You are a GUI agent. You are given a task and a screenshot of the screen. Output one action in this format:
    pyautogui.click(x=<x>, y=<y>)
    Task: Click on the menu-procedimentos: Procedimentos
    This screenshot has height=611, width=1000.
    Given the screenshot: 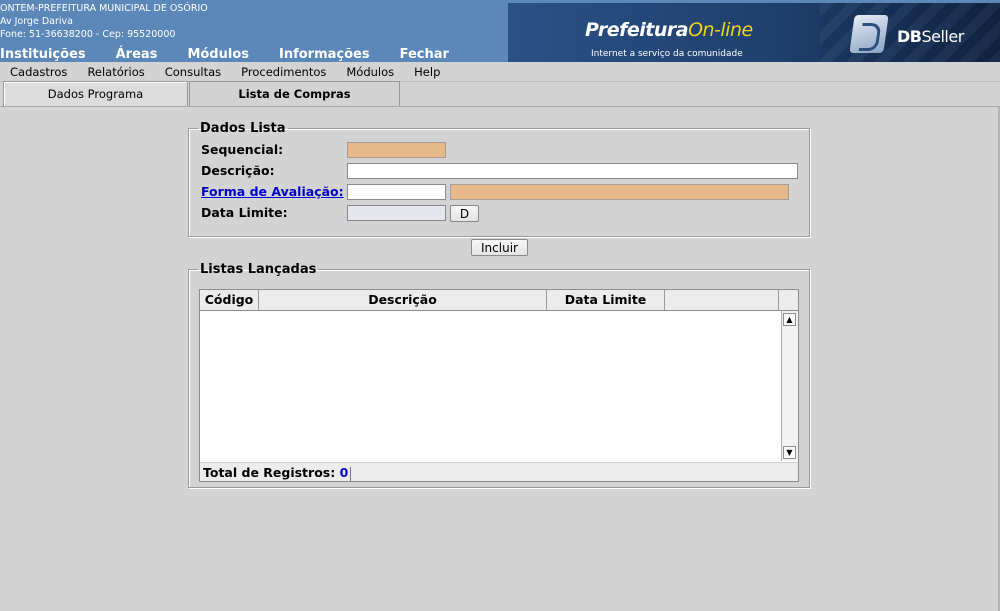 What is the action you would take?
    pyautogui.click(x=283, y=72)
    